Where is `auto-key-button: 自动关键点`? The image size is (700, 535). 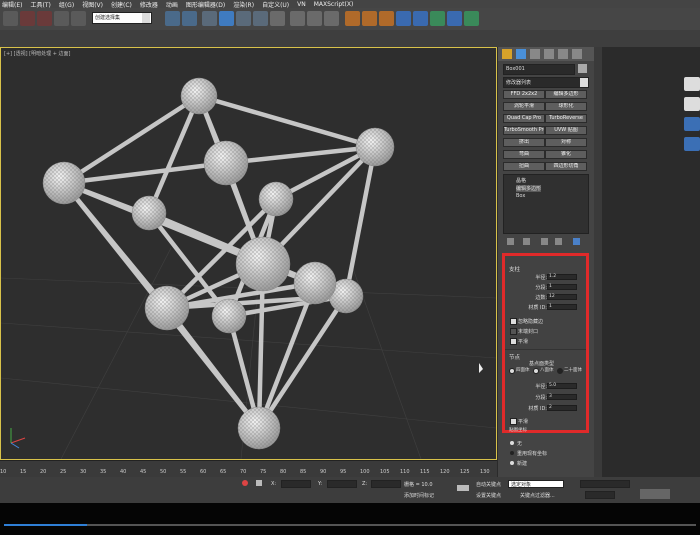
auto-key-button: 自动关键点 is located at coordinates (488, 484).